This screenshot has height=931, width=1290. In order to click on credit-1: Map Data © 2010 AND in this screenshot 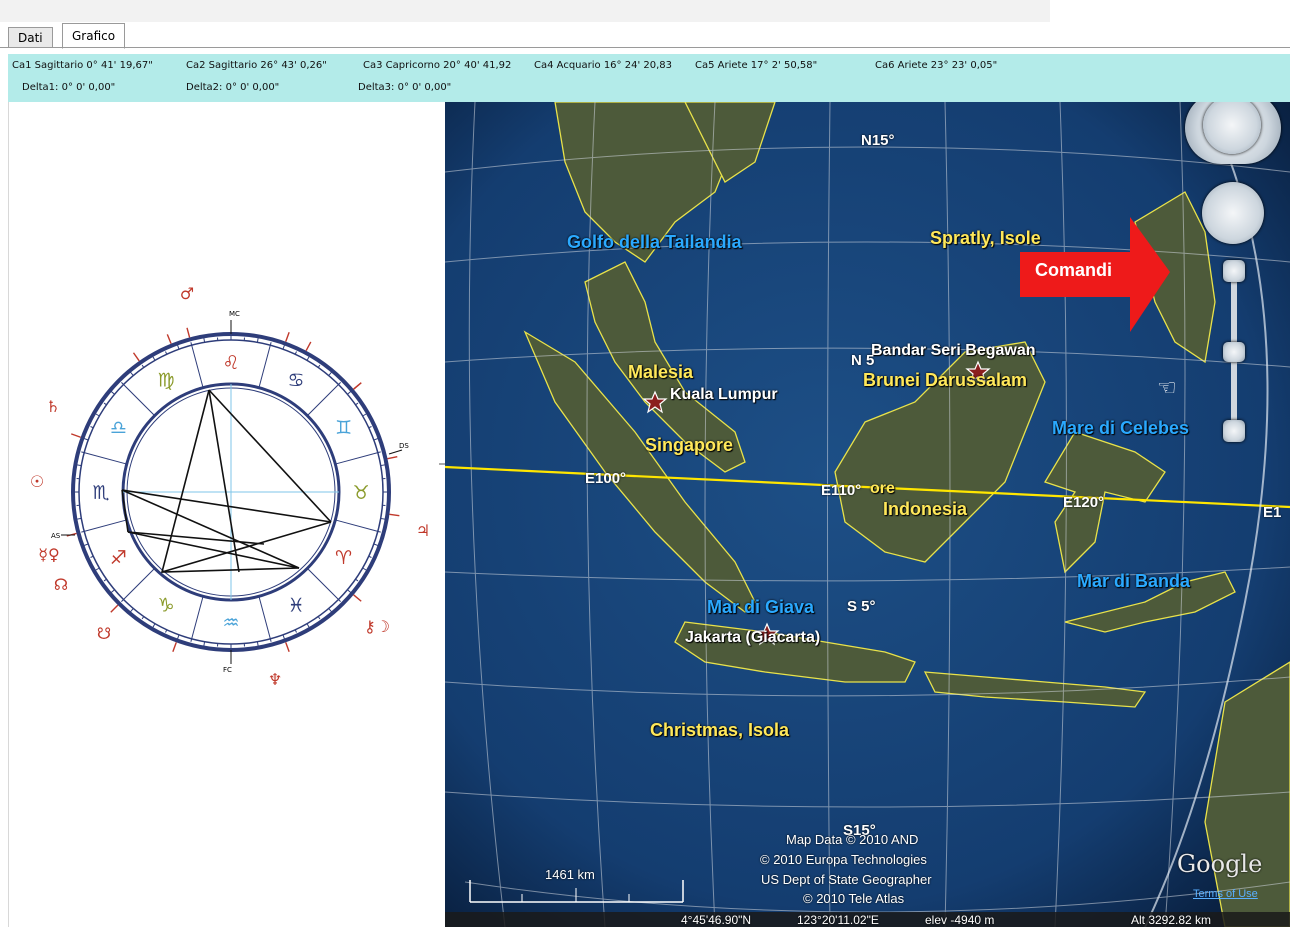, I will do `click(852, 839)`.